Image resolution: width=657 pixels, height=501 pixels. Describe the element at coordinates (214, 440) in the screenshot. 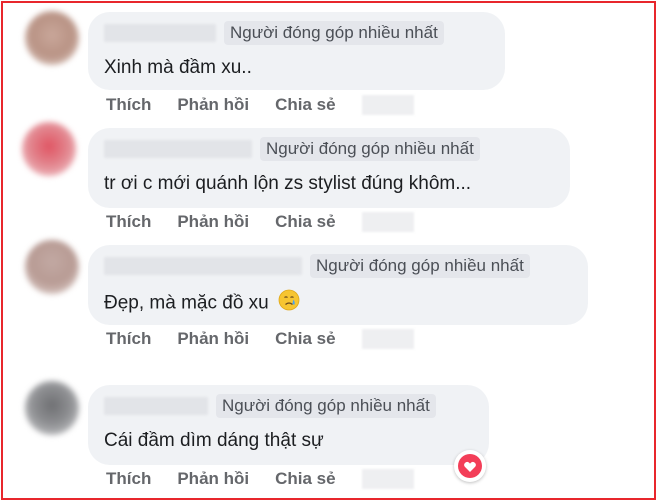

I see `comment-text: Cái đầm dìm dáng thật sự` at that location.